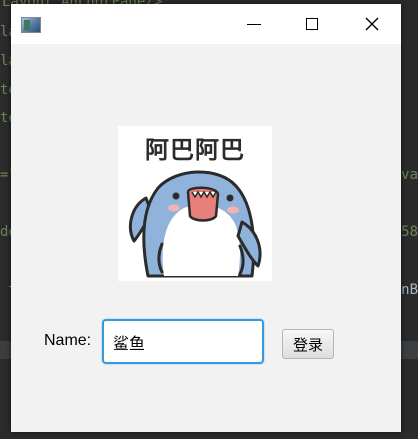  I want to click on close-button, so click(372, 24).